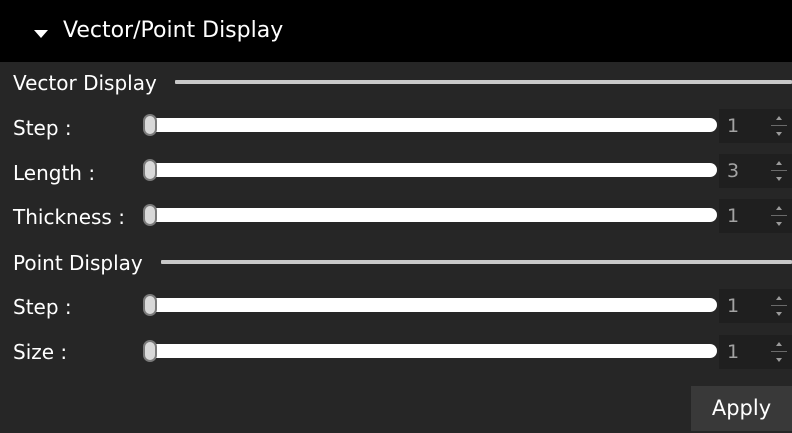 This screenshot has width=792, height=433. What do you see at coordinates (78, 263) in the screenshot?
I see `point-display-group-title: Point Display` at bounding box center [78, 263].